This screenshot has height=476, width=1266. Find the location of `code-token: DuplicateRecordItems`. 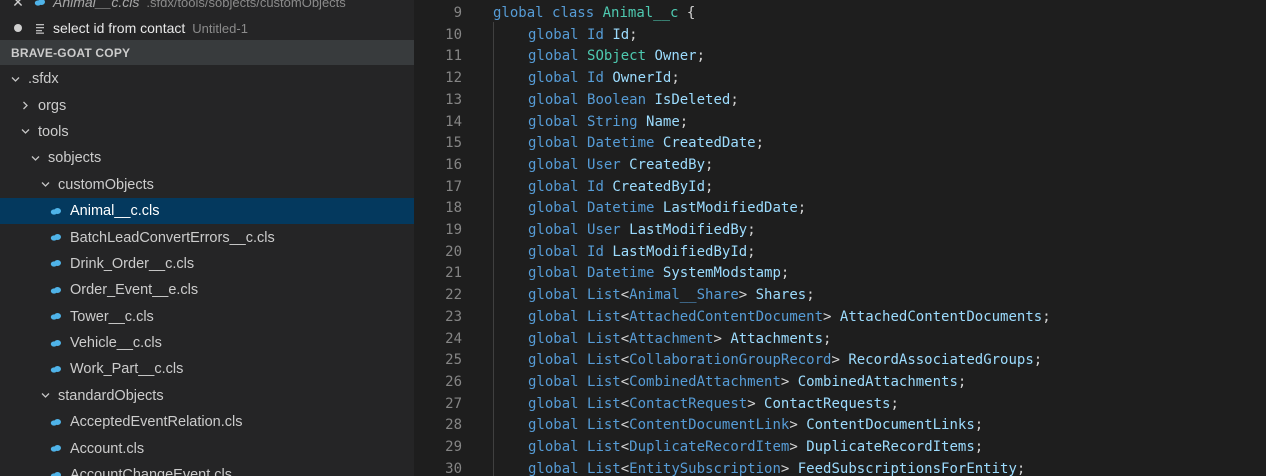

code-token: DuplicateRecordItems is located at coordinates (890, 447).